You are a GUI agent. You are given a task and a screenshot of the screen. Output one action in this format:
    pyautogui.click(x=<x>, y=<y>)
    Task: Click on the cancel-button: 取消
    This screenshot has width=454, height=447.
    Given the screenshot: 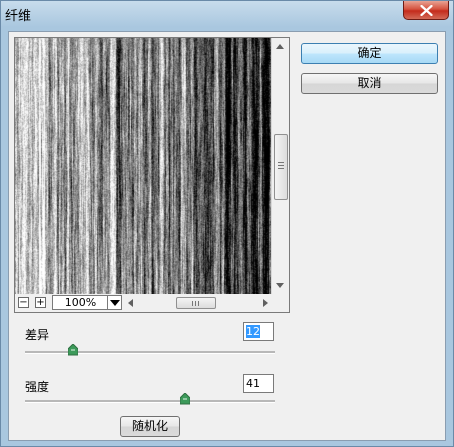 What is the action you would take?
    pyautogui.click(x=369, y=83)
    